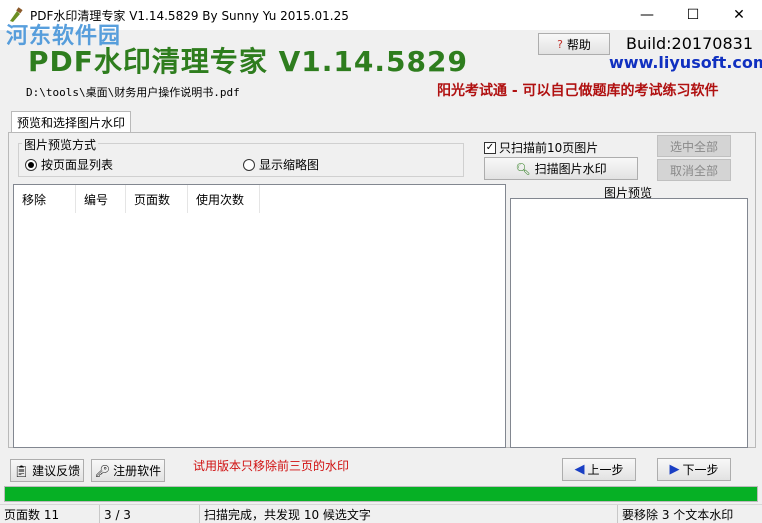 The image size is (762, 523). Describe the element at coordinates (60, 144) in the screenshot. I see `preview-mode-label: 图片预览方式` at that location.